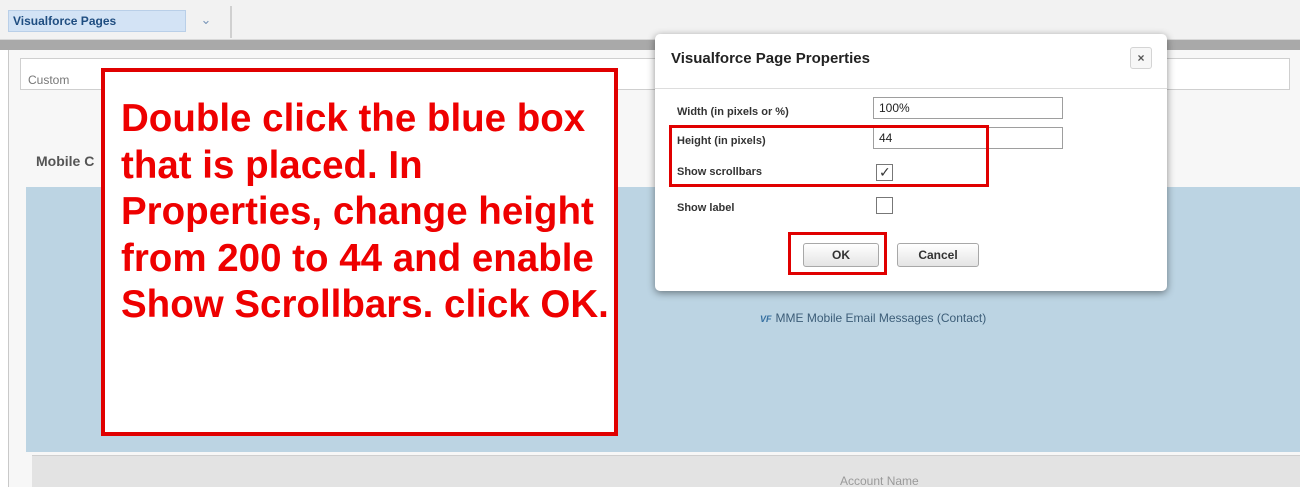 The height and width of the screenshot is (487, 1300). What do you see at coordinates (879, 480) in the screenshot?
I see `account-name-field-label: Account Name` at bounding box center [879, 480].